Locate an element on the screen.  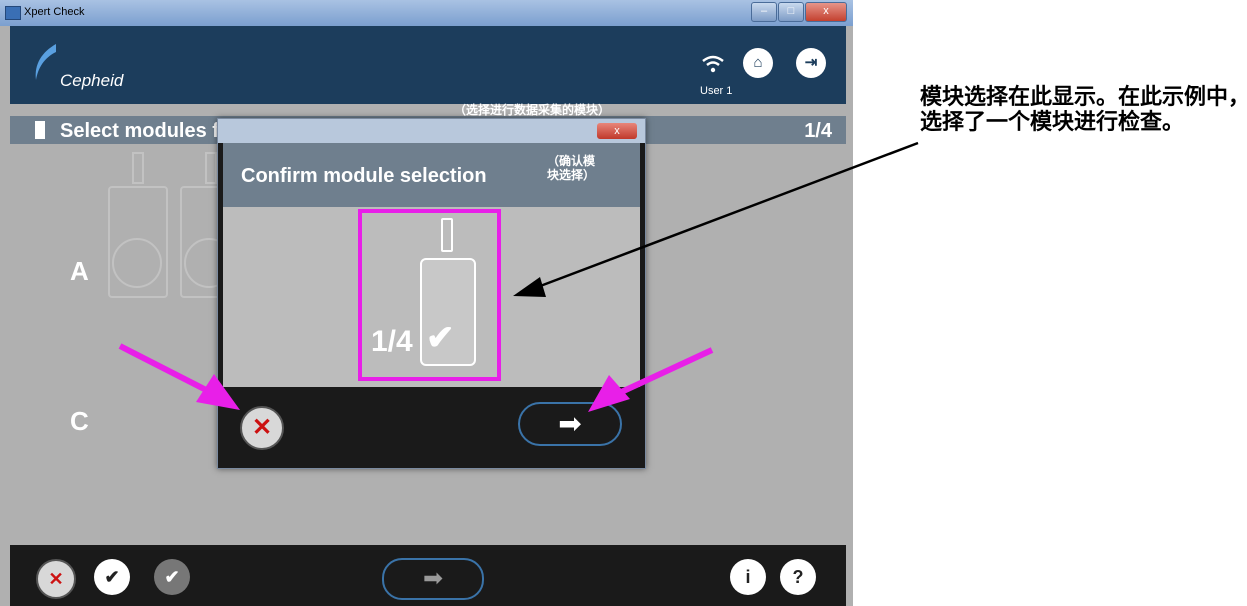
module-icon is located at coordinates (40, 130).